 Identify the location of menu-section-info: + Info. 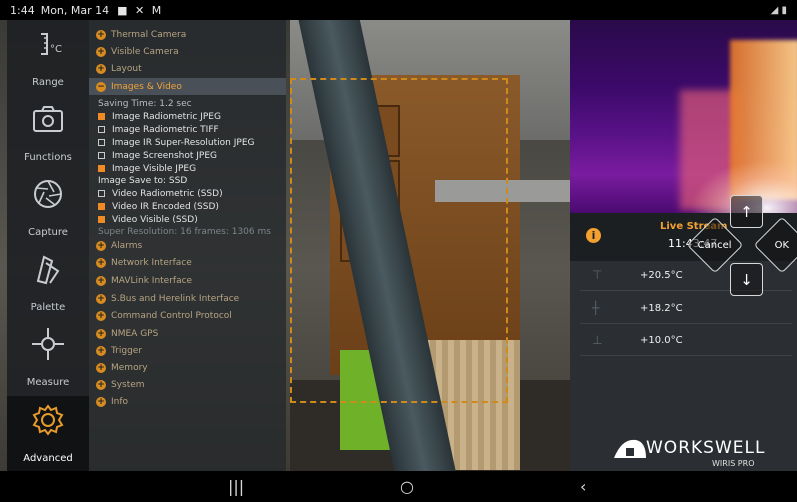
(187, 401).